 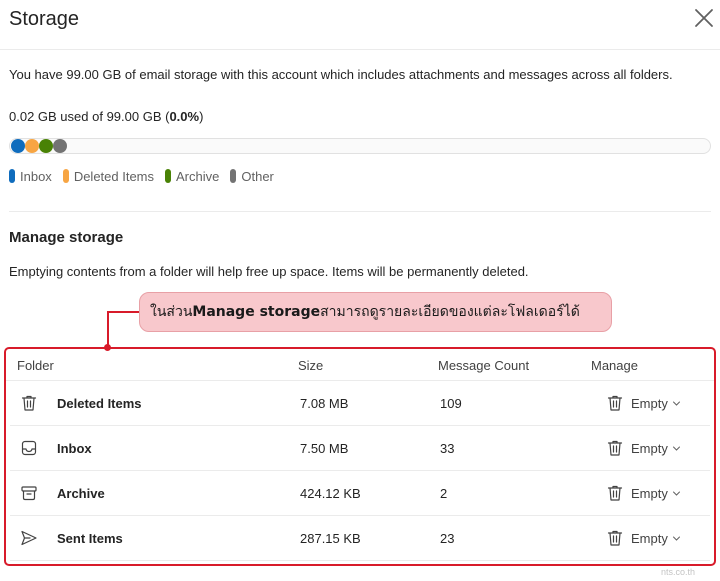 I want to click on empty-inbox-button: Empty, so click(x=647, y=448).